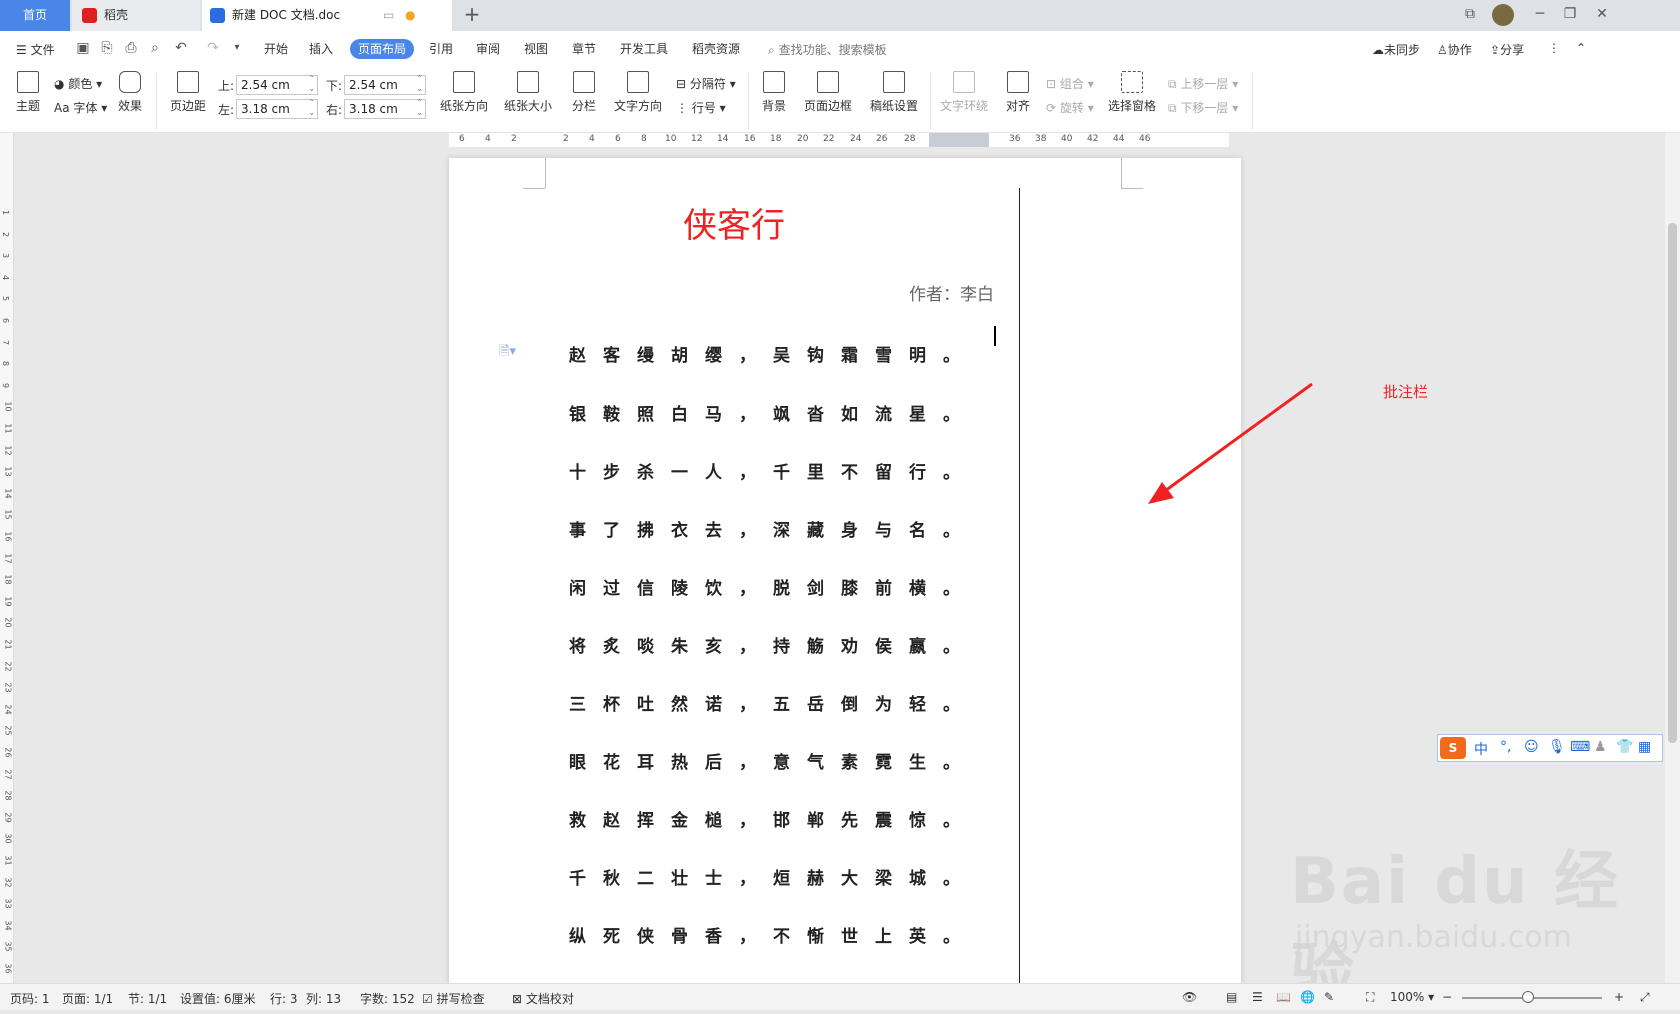  Describe the element at coordinates (1645, 997) in the screenshot. I see `fullscreen-icon: ⤢` at that location.